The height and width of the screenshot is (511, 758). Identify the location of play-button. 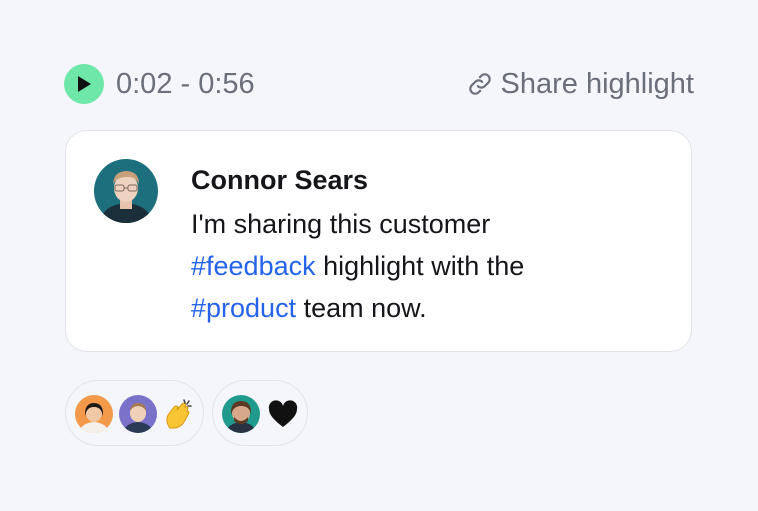
(84, 84).